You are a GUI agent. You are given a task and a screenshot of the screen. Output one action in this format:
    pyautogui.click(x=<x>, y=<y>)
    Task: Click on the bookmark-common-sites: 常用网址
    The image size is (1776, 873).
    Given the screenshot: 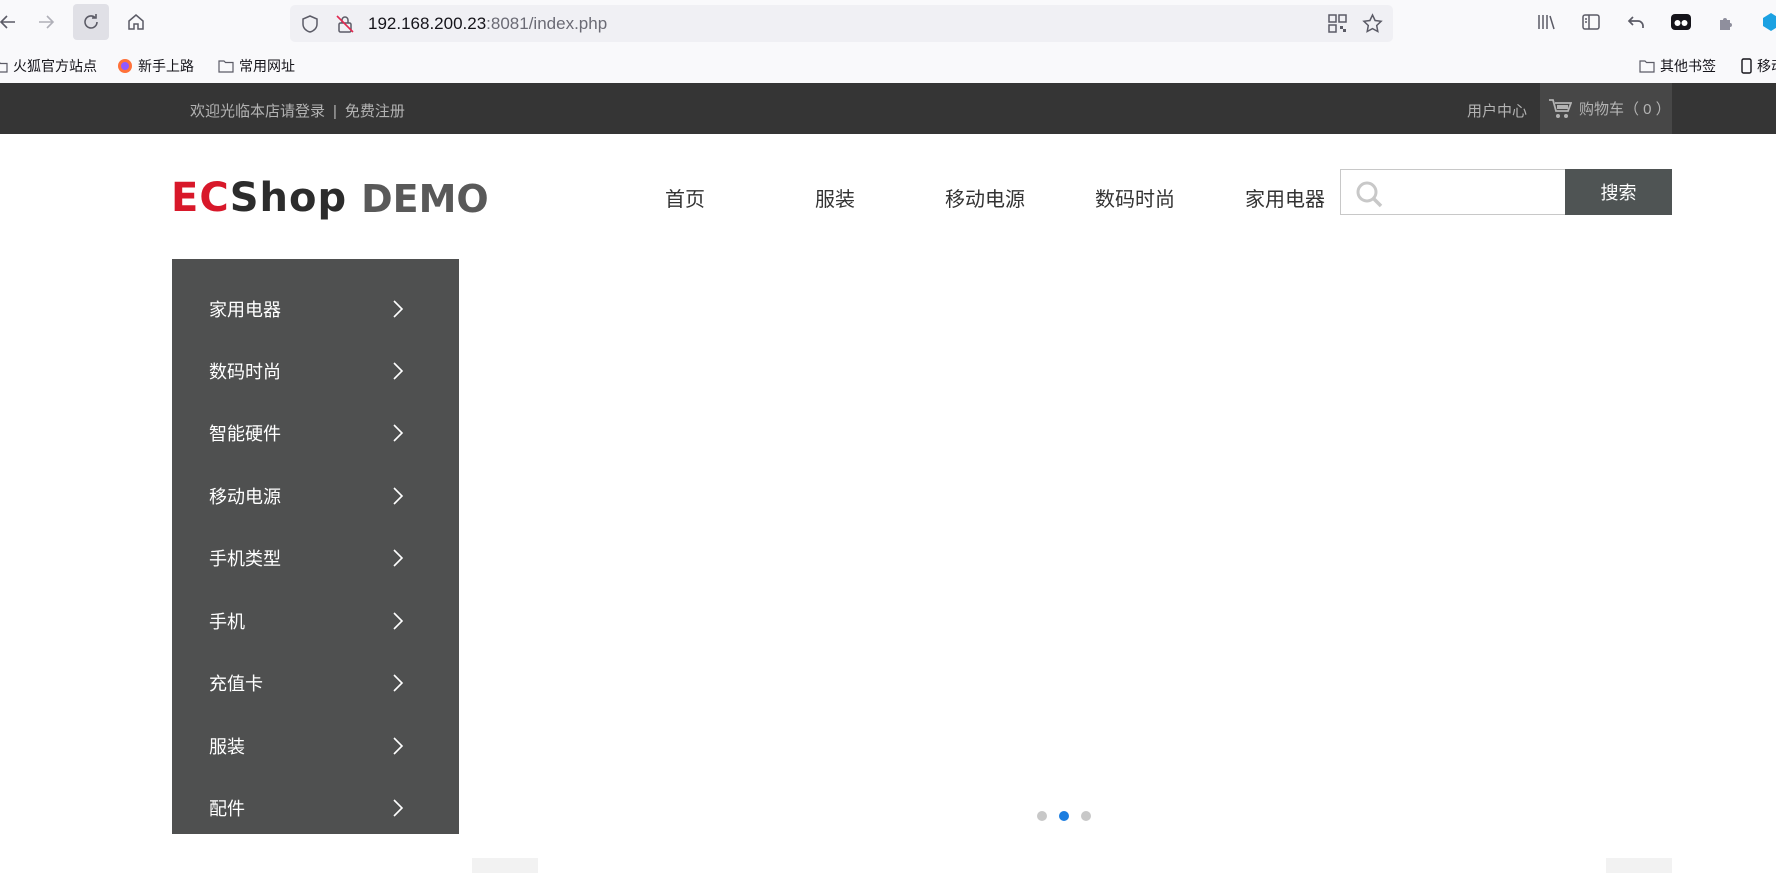 What is the action you would take?
    pyautogui.click(x=256, y=66)
    